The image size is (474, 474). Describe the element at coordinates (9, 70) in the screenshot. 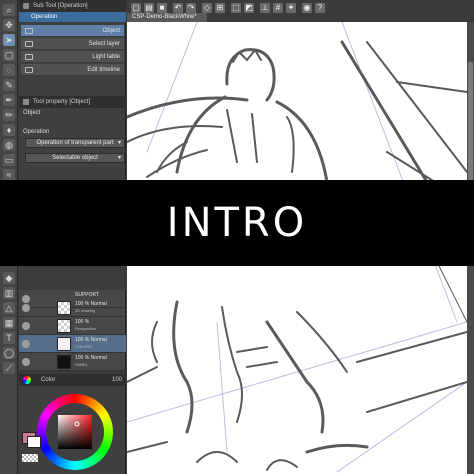

I see `lasso-tool-icon: ◌` at that location.